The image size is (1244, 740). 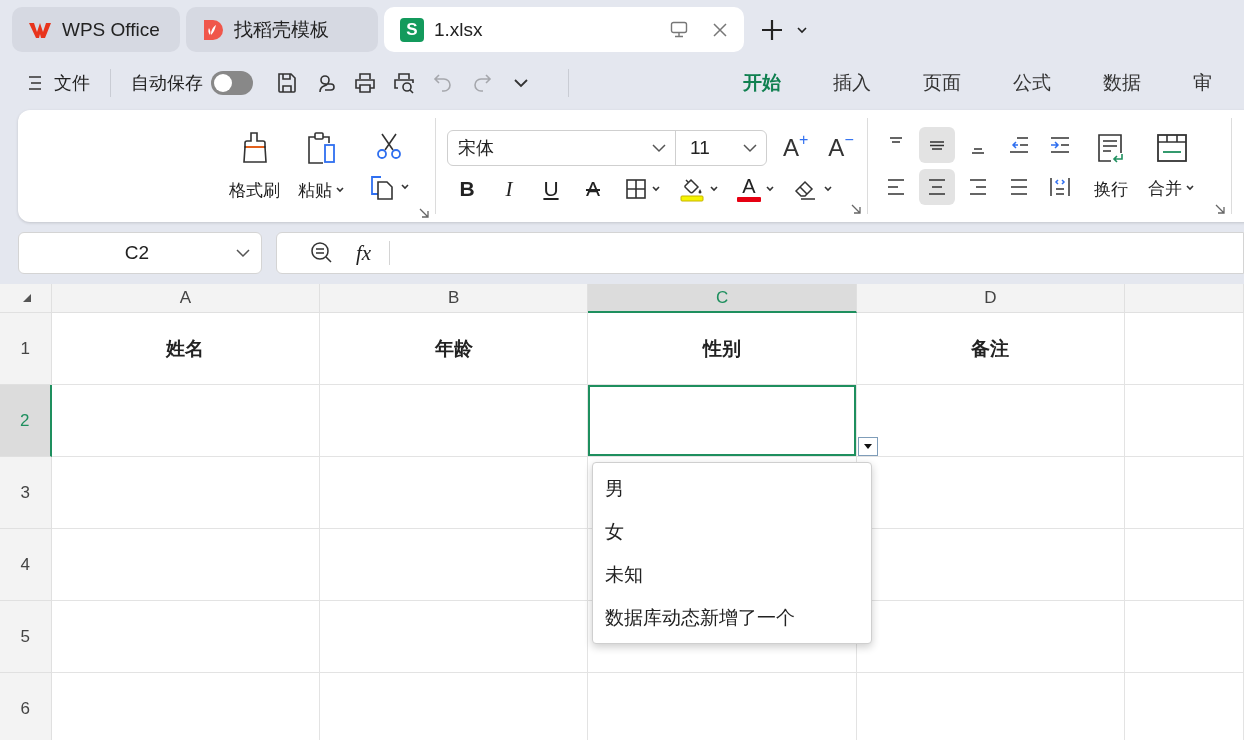 I want to click on column-header: A, so click(x=186, y=298).